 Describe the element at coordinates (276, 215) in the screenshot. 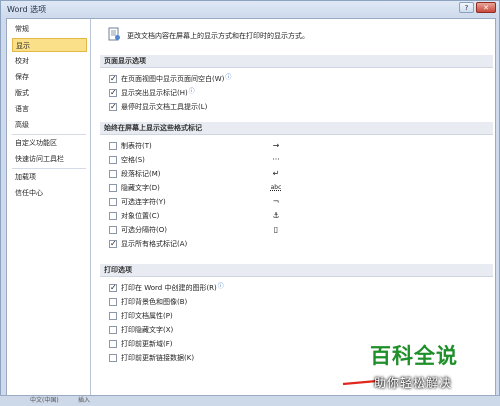

I see `anchor-icon: ⚓` at that location.